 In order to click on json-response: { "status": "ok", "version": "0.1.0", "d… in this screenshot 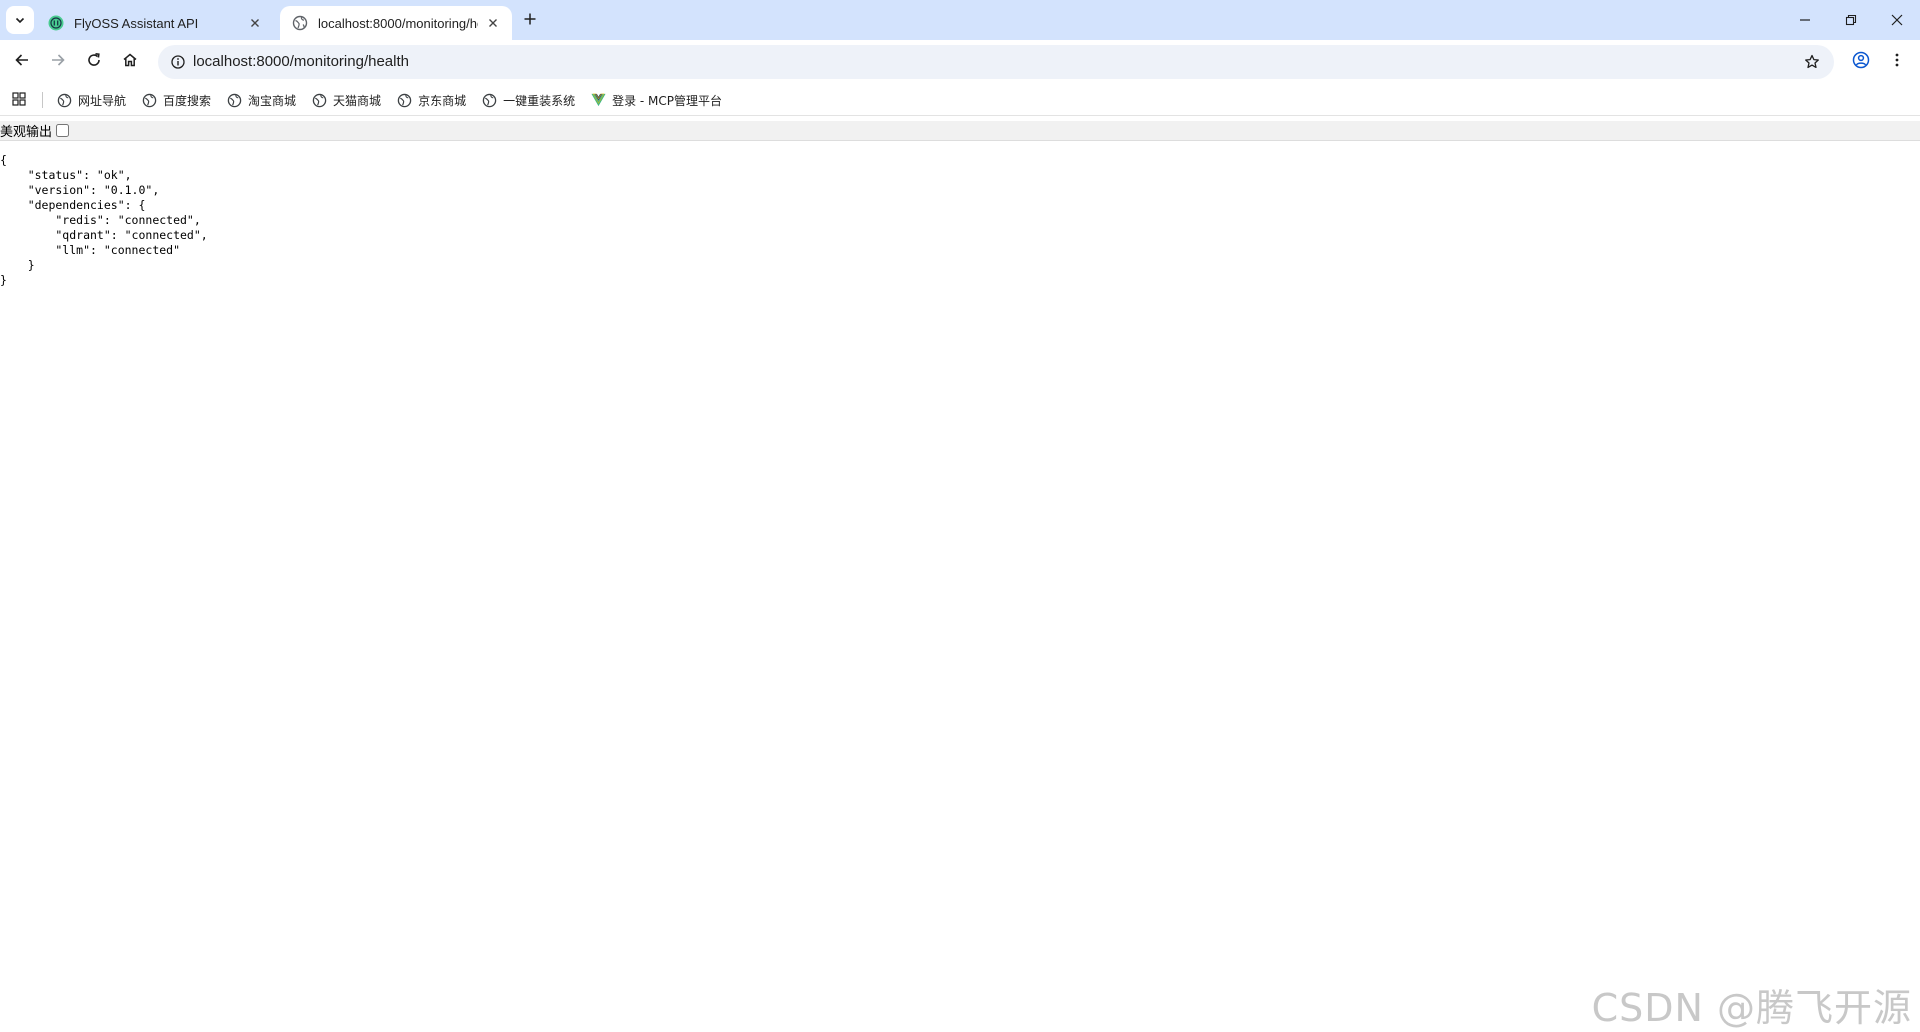, I will do `click(104, 220)`.